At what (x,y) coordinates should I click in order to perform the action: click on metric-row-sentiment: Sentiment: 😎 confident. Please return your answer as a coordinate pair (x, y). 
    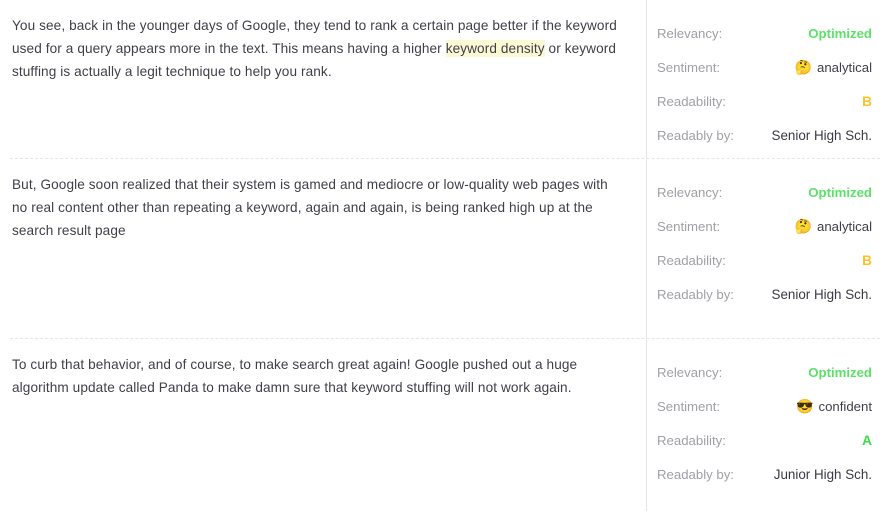
    Looking at the image, I should click on (764, 406).